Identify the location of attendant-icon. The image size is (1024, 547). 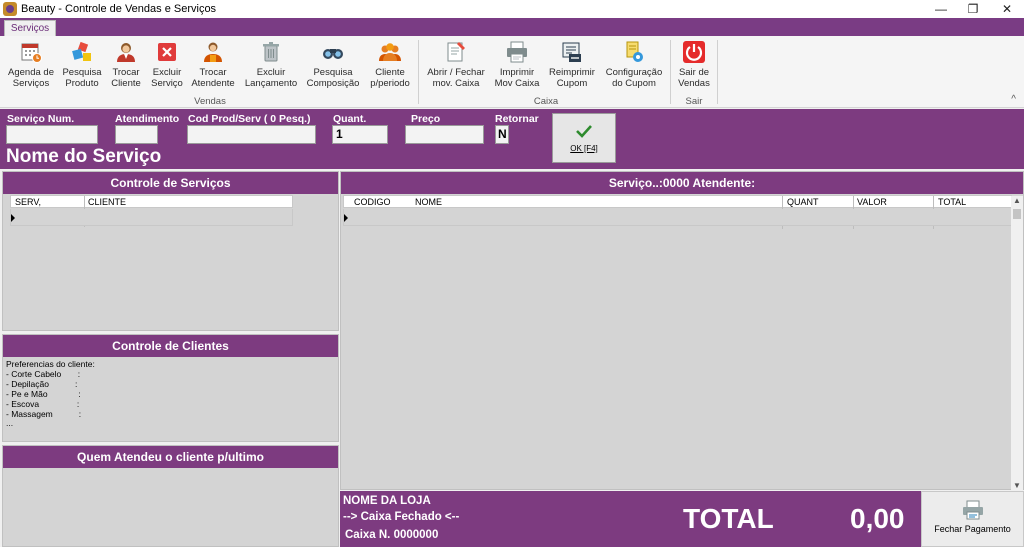
(213, 52).